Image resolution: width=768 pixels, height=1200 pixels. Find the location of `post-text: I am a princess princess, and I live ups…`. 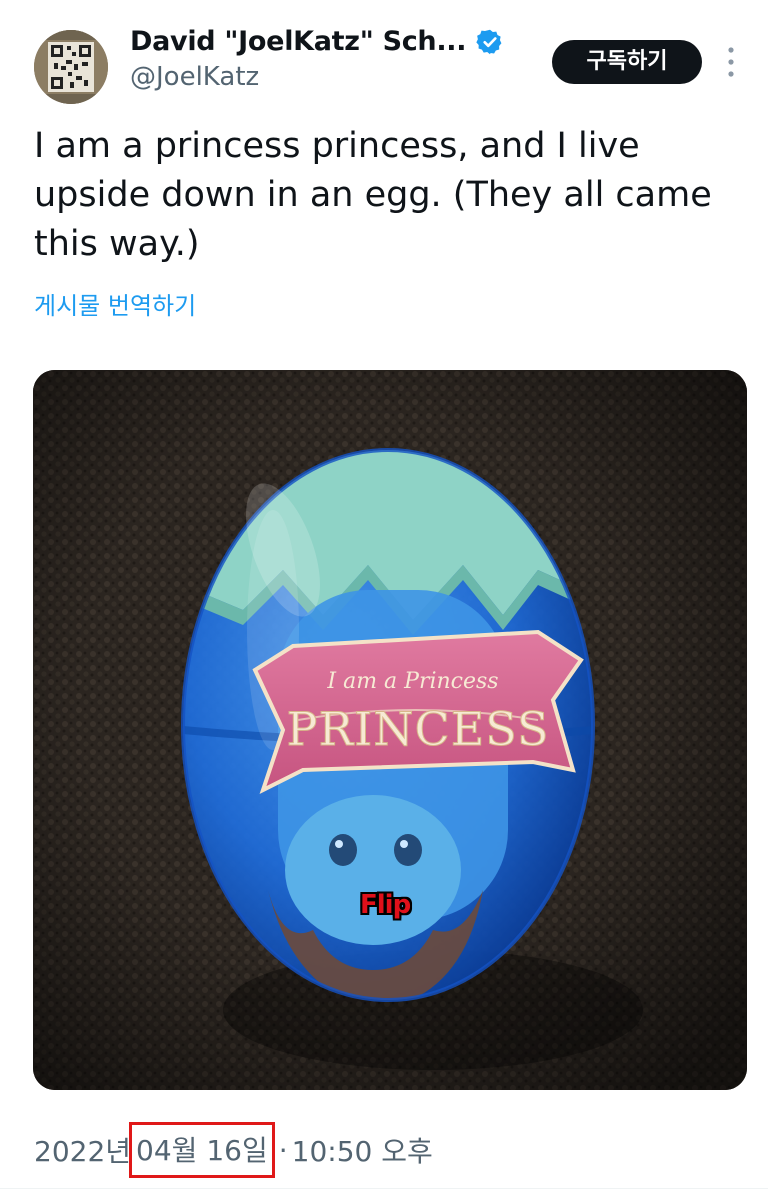

post-text: I am a princess princess, and I live ups… is located at coordinates (373, 195).